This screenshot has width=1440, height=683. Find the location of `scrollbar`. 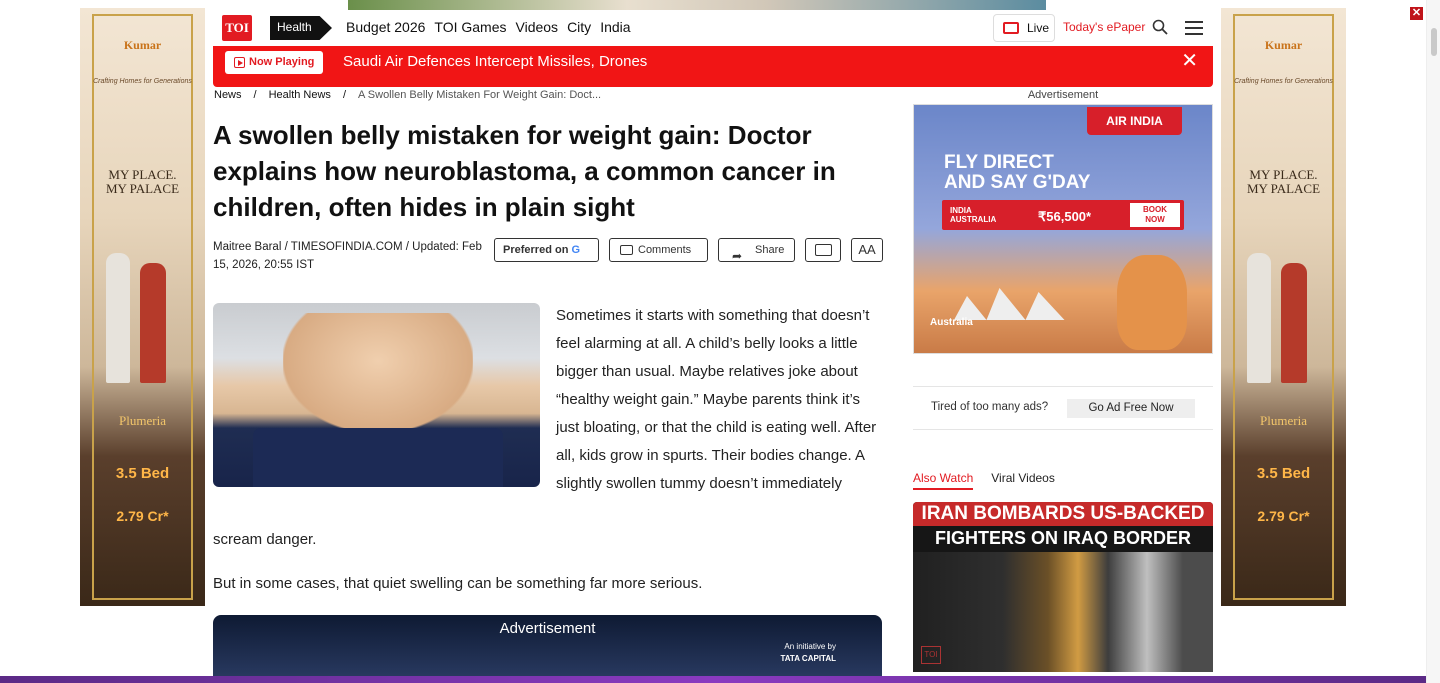

scrollbar is located at coordinates (1433, 341).